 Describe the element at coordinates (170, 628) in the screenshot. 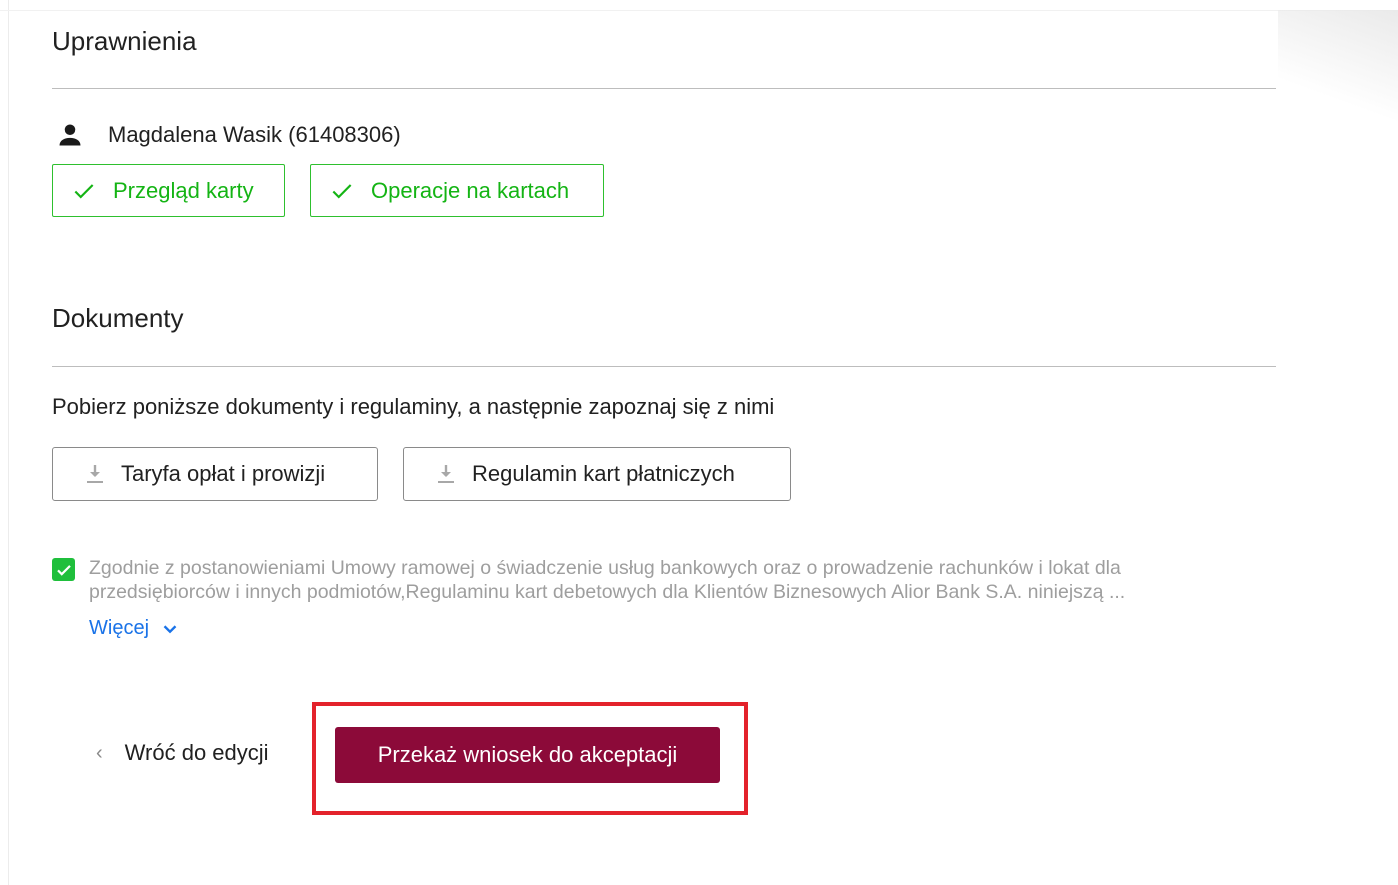

I see `chevron-down-icon` at that location.